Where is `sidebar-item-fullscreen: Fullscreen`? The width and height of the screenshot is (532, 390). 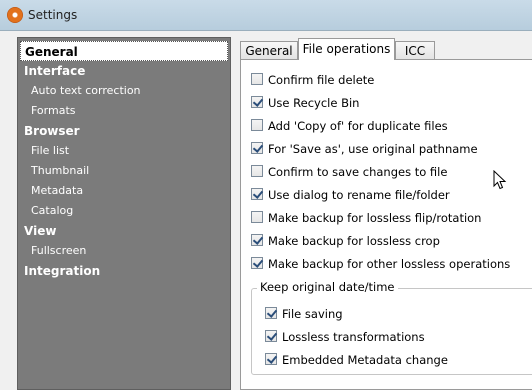
sidebar-item-fullscreen: Fullscreen is located at coordinates (124, 251).